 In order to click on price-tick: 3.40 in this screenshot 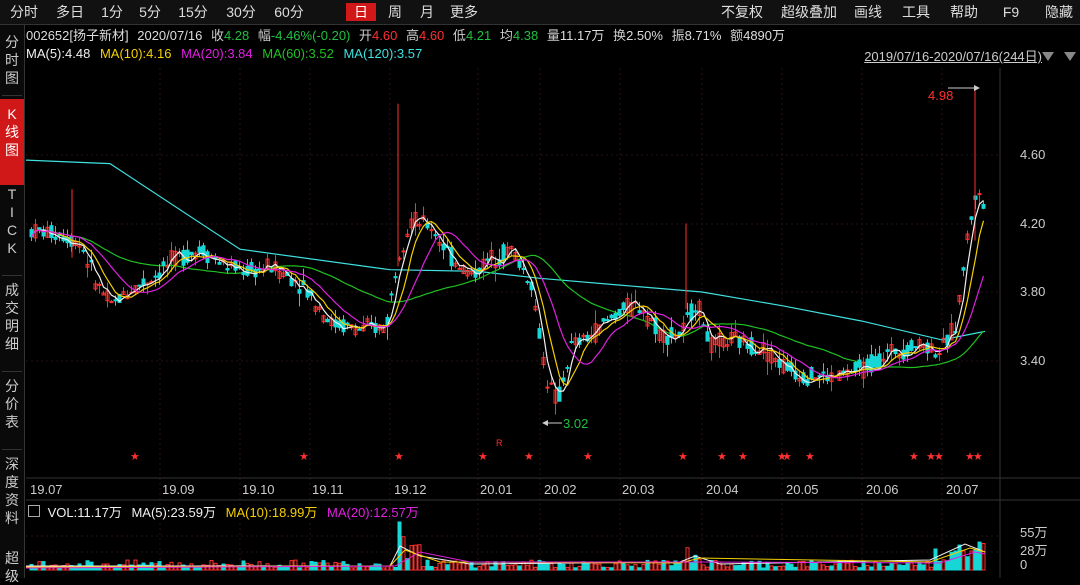, I will do `click(1033, 360)`.